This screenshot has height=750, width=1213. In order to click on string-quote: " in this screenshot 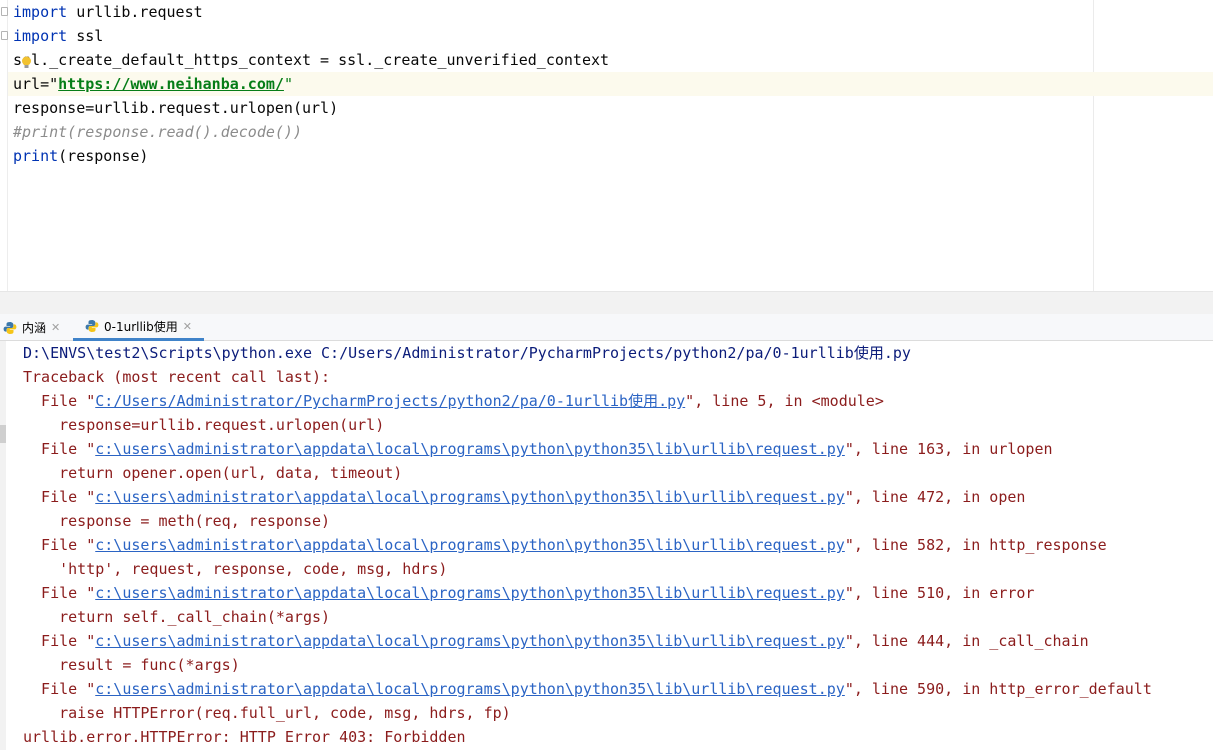, I will do `click(288, 84)`.